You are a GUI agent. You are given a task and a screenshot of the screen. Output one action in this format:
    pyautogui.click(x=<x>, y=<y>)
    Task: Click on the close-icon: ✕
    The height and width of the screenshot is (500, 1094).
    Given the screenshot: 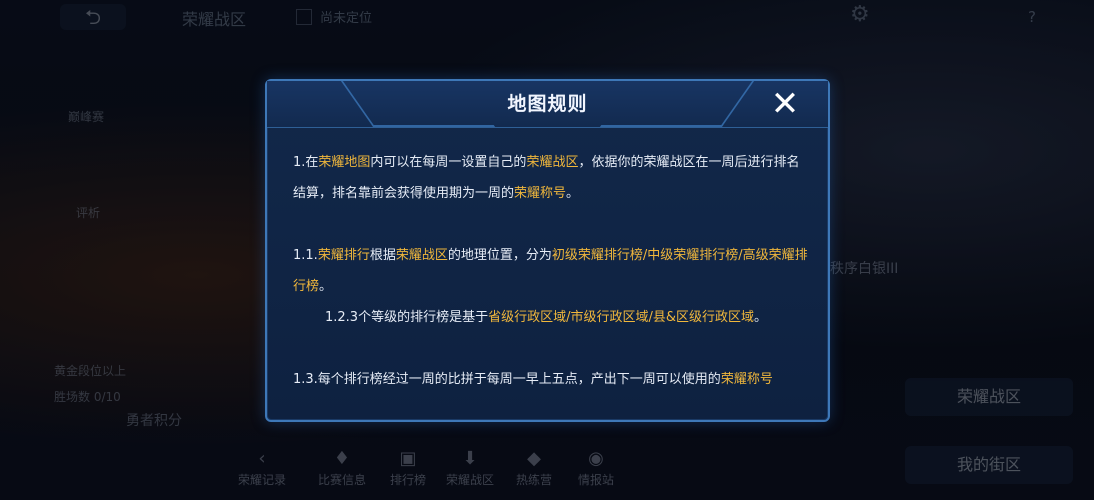 What is the action you would take?
    pyautogui.click(x=785, y=104)
    